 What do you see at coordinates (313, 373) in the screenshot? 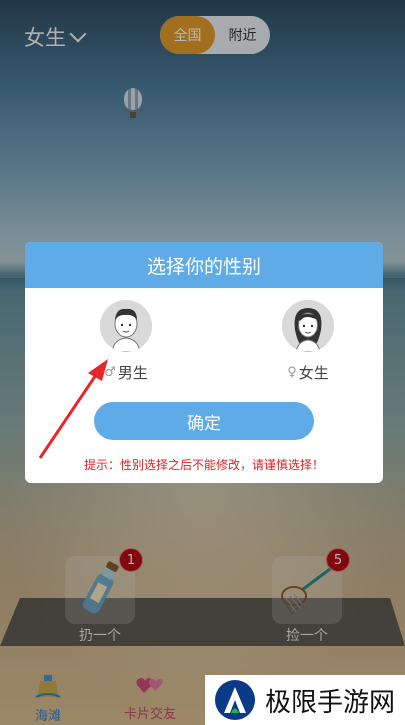
I see `female-label: 女生` at bounding box center [313, 373].